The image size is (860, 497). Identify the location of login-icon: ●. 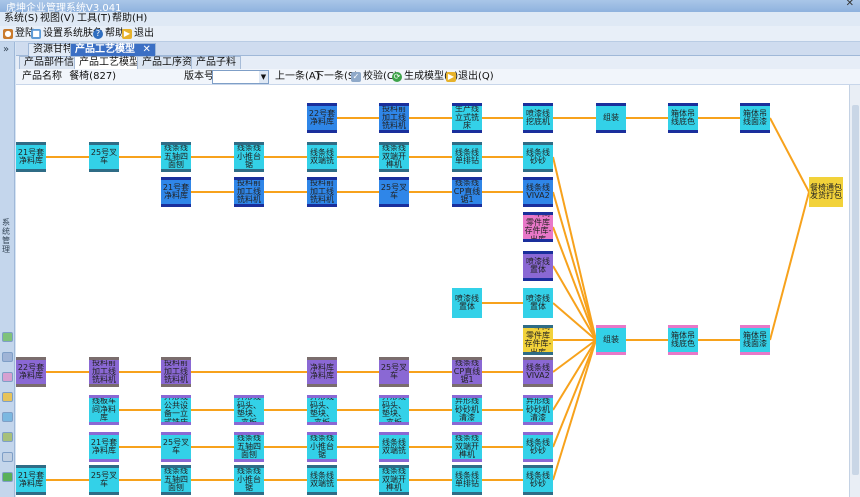
(8, 34).